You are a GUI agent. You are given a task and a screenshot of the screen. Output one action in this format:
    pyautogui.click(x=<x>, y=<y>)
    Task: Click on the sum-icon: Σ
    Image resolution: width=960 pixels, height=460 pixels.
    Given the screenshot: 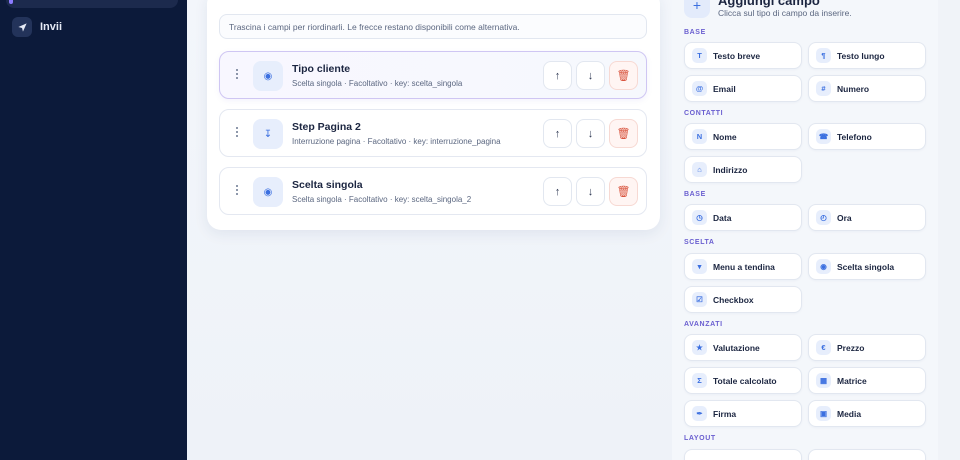 What is the action you would take?
    pyautogui.click(x=699, y=380)
    